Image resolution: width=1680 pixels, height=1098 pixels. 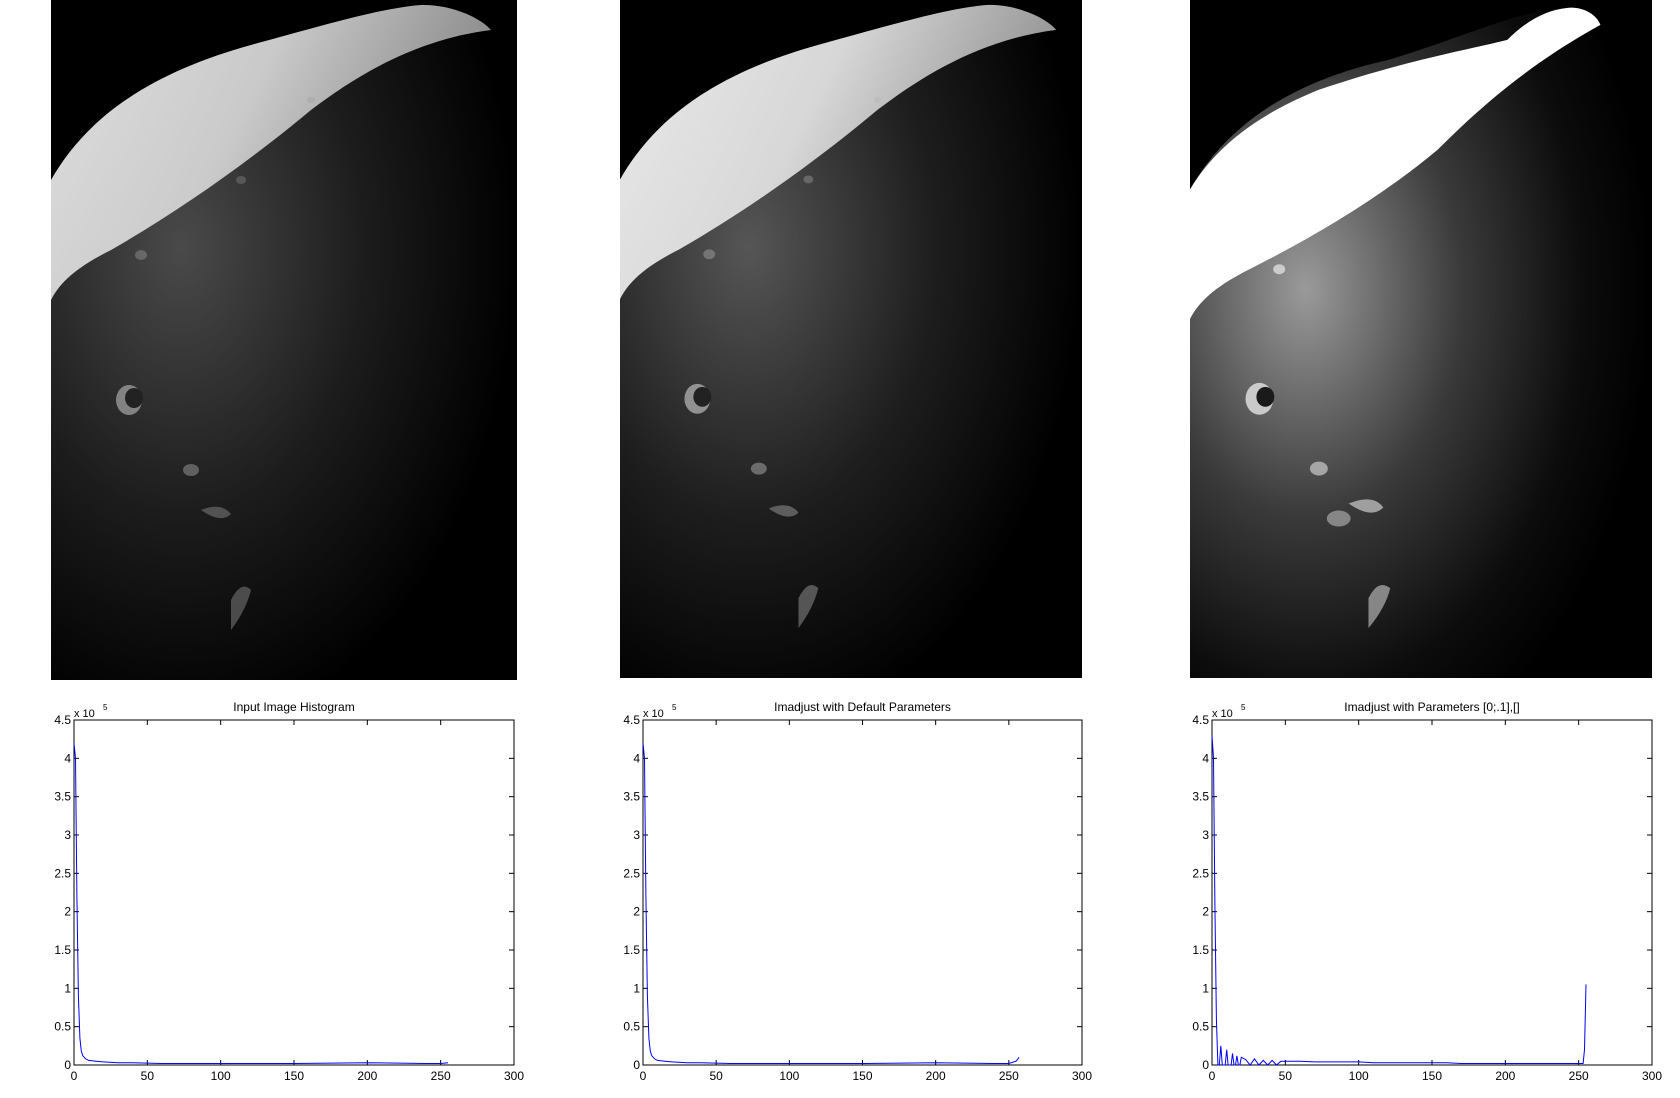 What do you see at coordinates (862, 707) in the screenshot?
I see `chart-title: Imadjust with Default Parameters` at bounding box center [862, 707].